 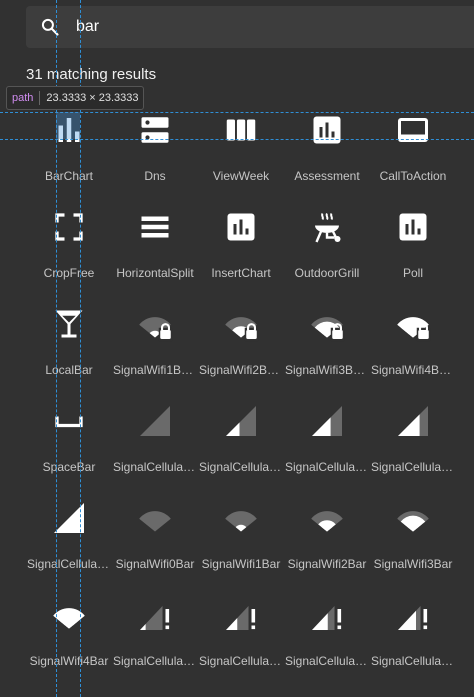 I want to click on icon-label: InsertChart, so click(x=241, y=273).